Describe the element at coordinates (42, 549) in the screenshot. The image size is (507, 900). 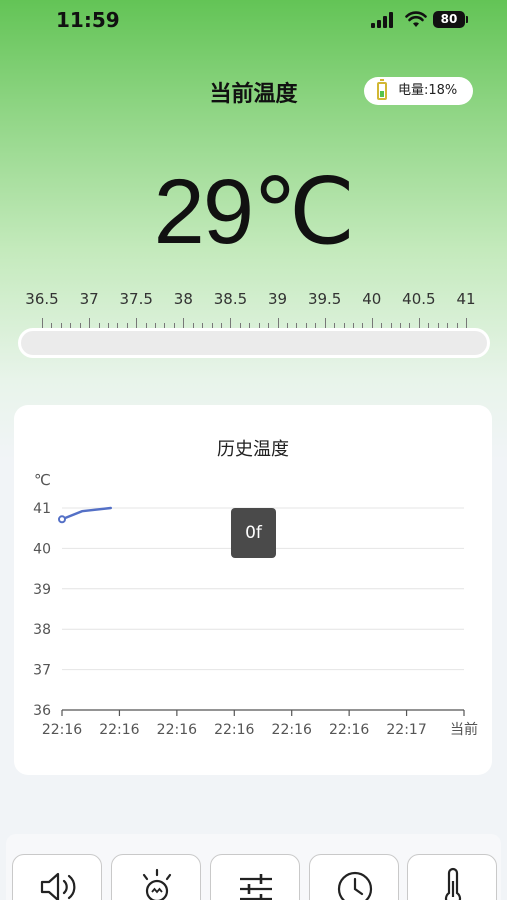
I see `y-tick-label: 40` at that location.